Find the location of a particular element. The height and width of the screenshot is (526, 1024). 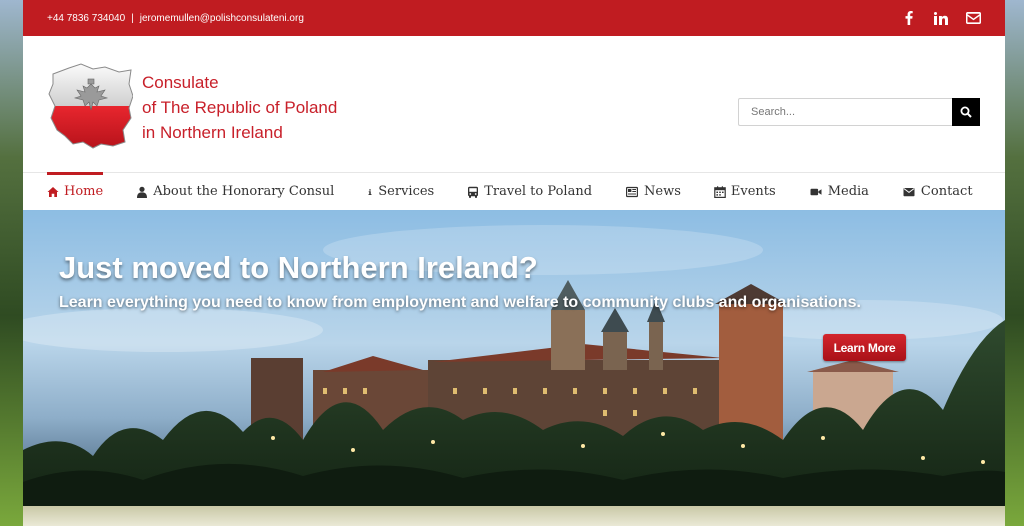

newspaper-icon is located at coordinates (632, 191).